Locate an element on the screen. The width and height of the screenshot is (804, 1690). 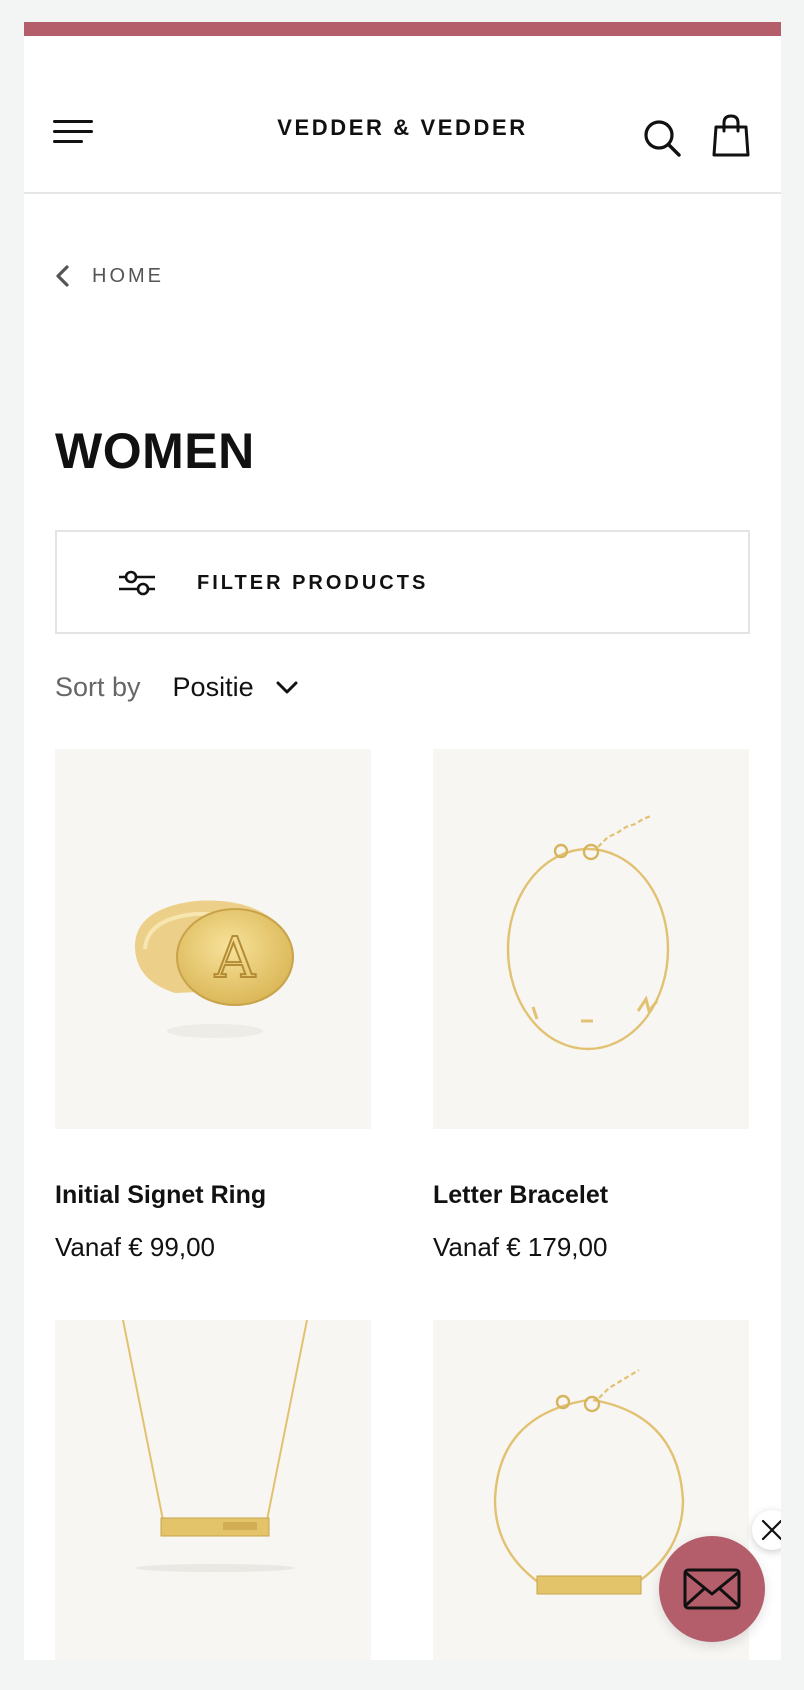
close-newsletter-button is located at coordinates (766, 1530).